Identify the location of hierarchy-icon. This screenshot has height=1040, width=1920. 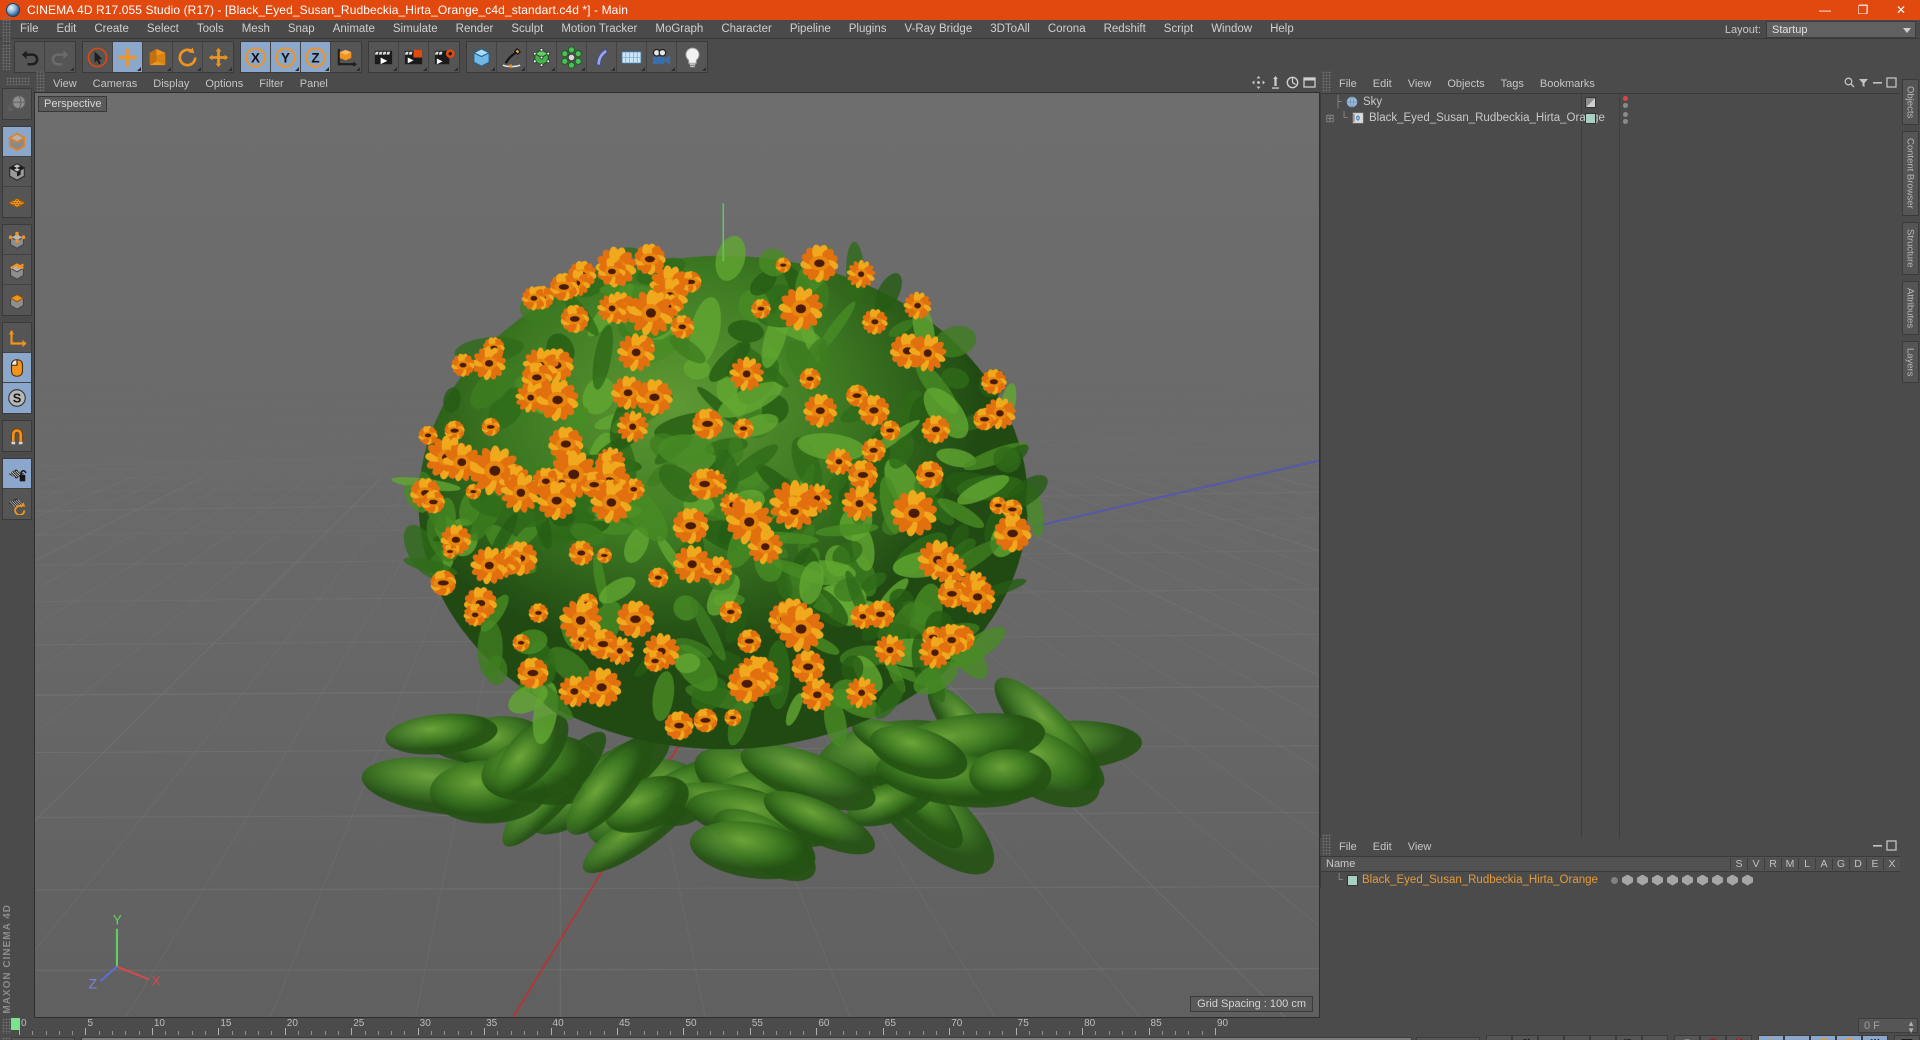
(1657, 880).